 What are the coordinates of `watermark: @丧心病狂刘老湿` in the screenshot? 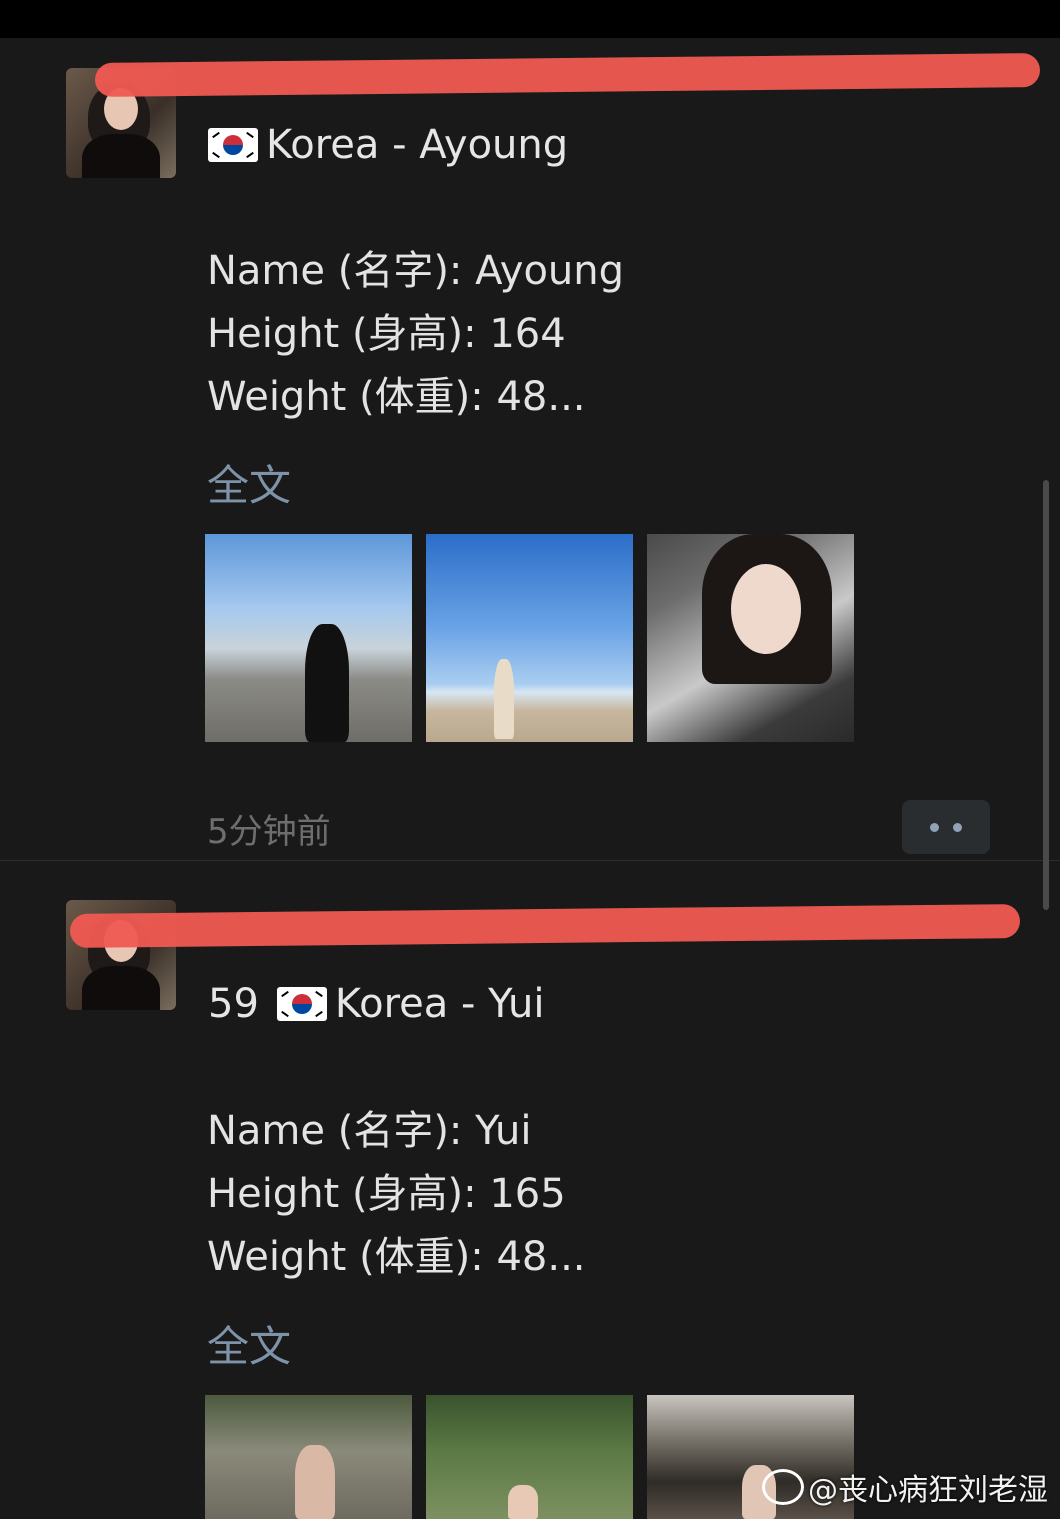 It's located at (905, 1487).